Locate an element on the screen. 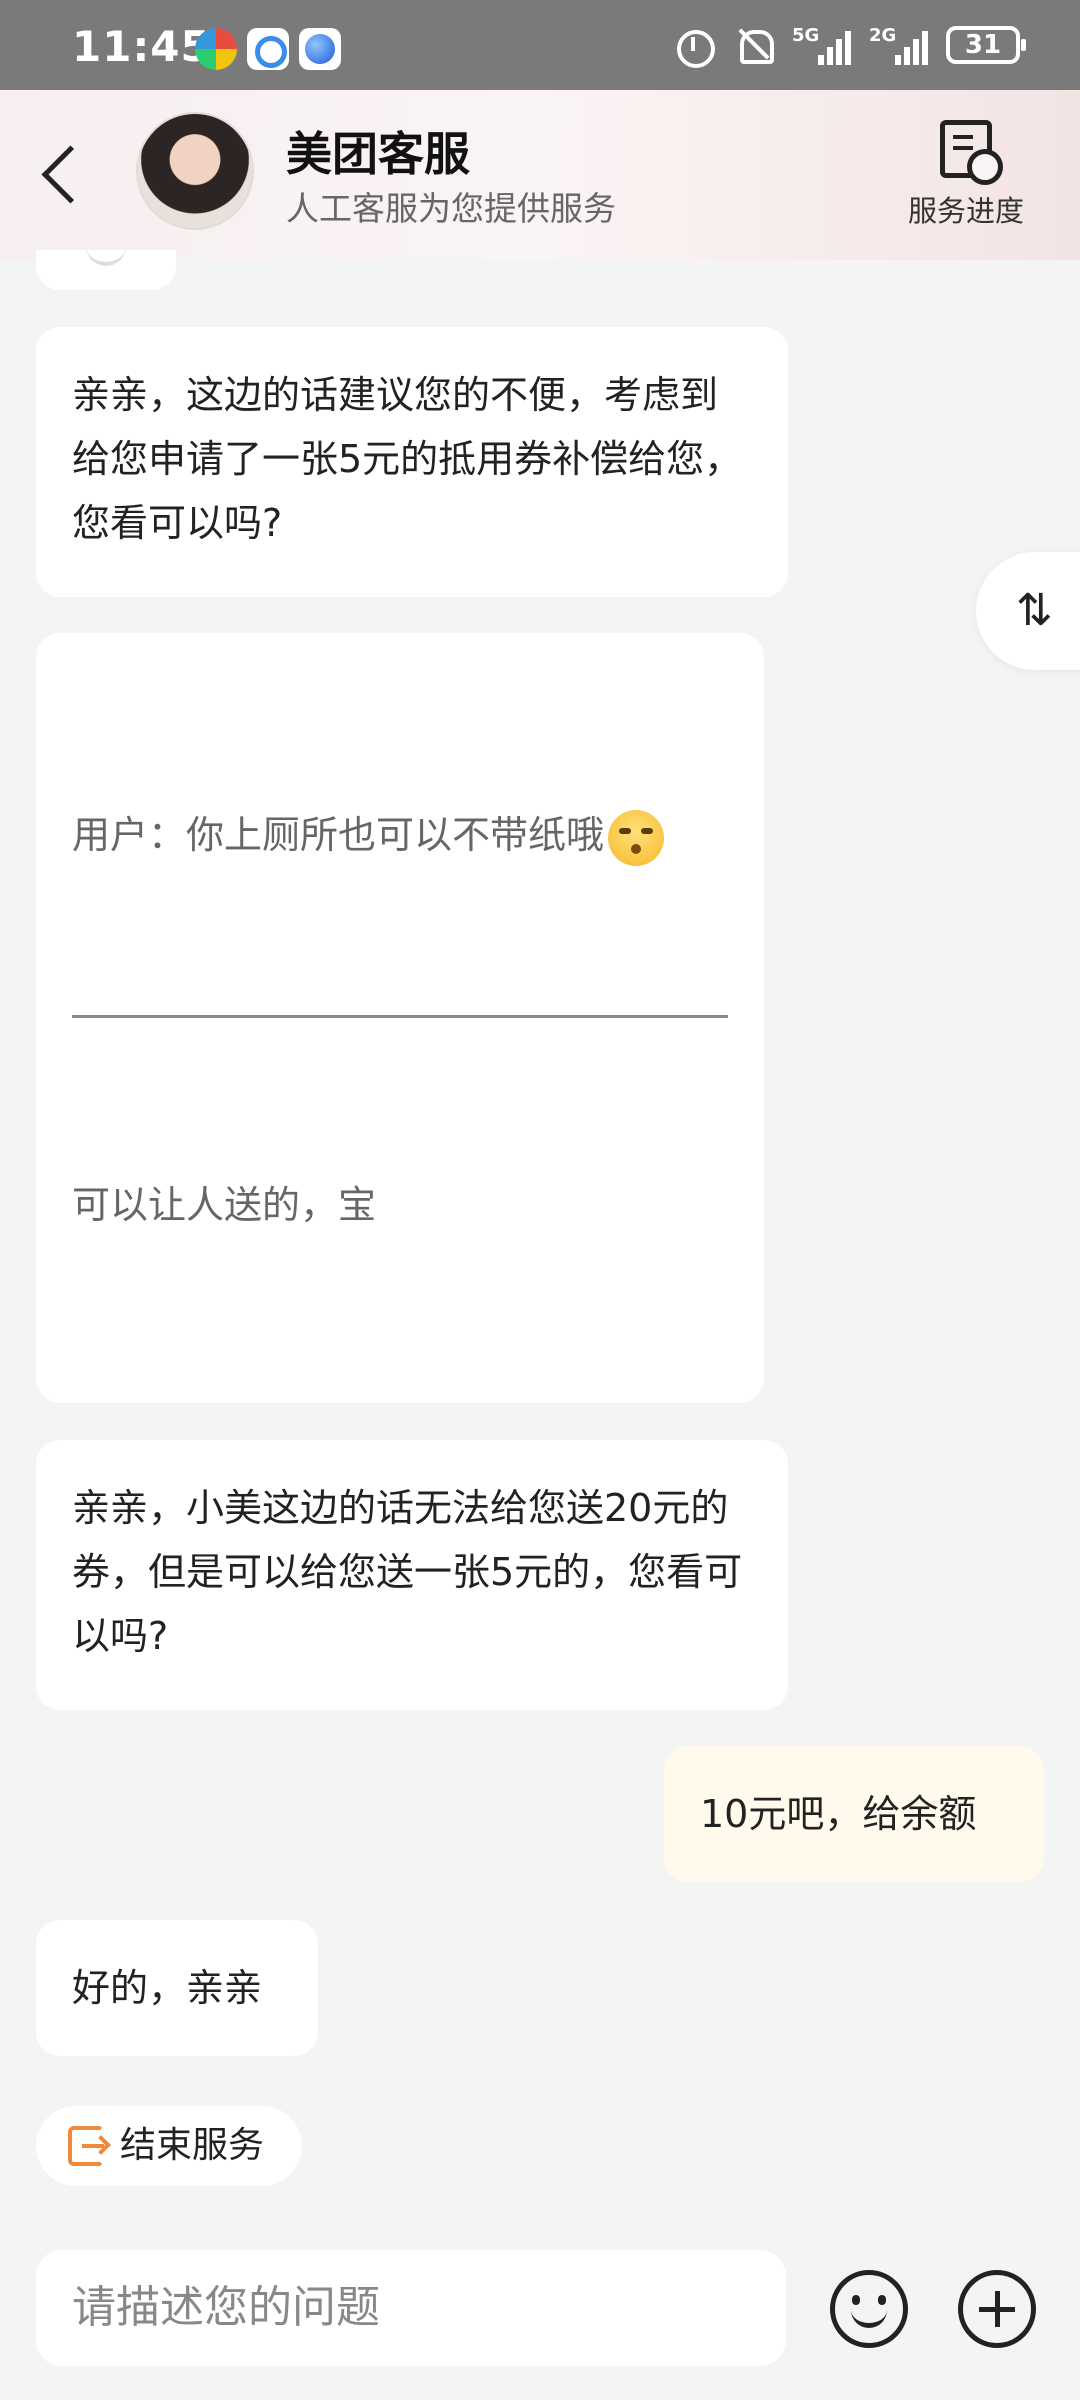 The width and height of the screenshot is (1080, 2400). partial-message-bubble is located at coordinates (106, 270).